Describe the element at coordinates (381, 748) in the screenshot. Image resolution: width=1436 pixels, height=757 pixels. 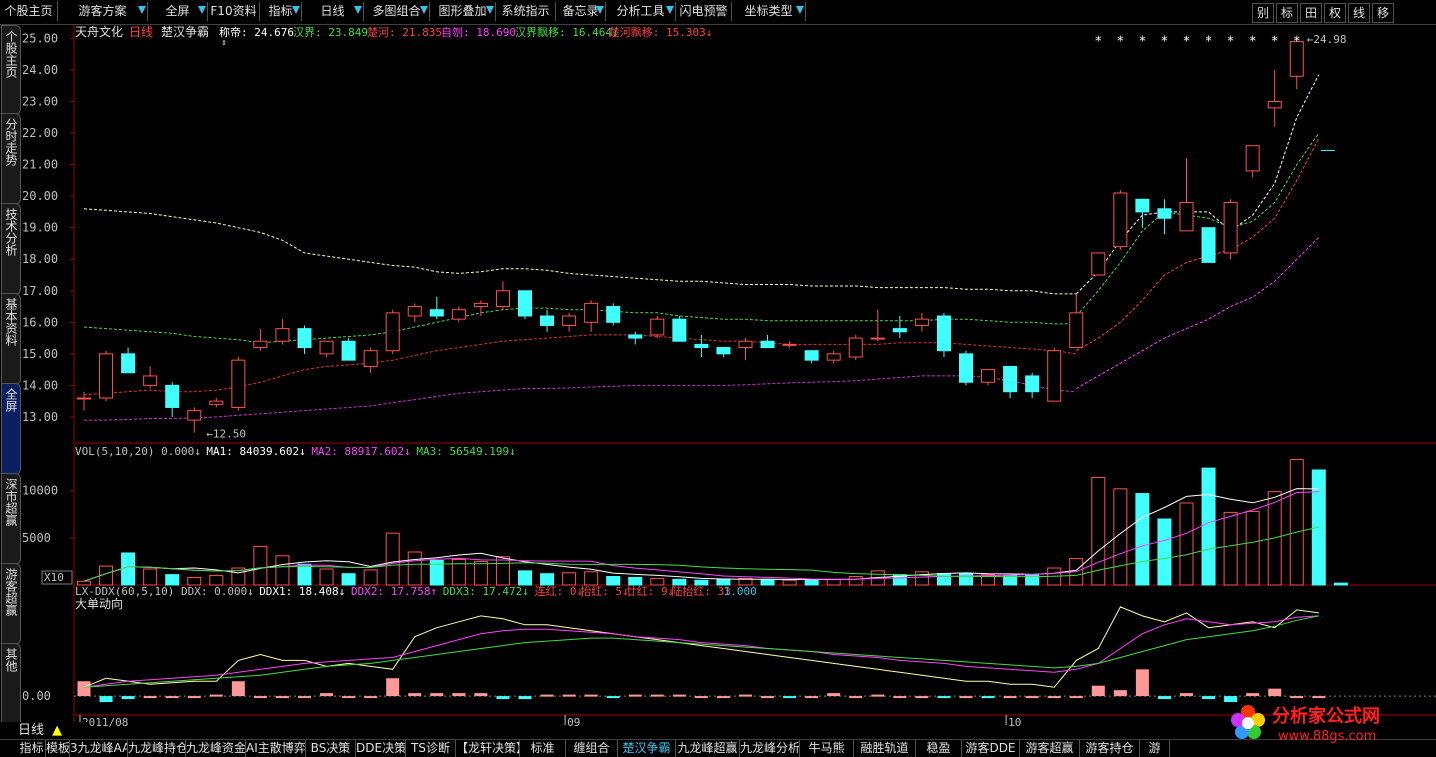
I see `bottom-tab: DDE决策` at that location.